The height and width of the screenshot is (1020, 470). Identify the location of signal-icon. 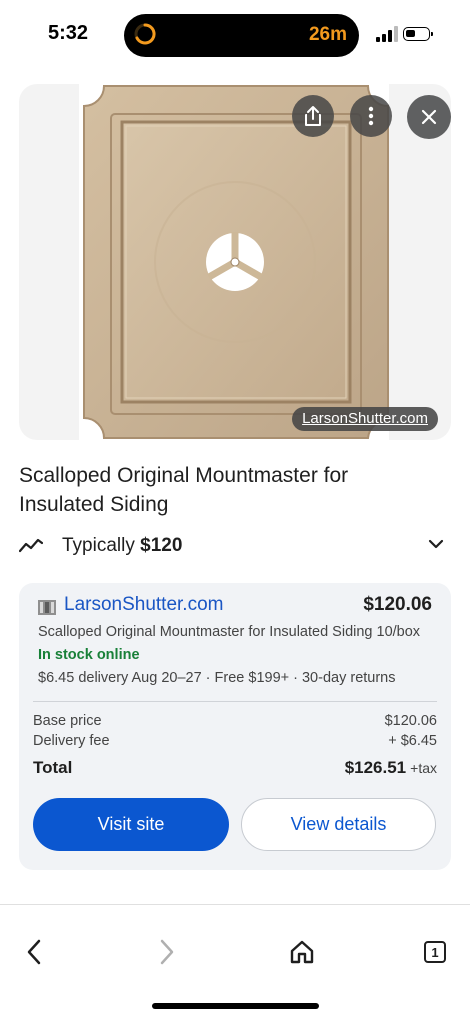
(387, 34).